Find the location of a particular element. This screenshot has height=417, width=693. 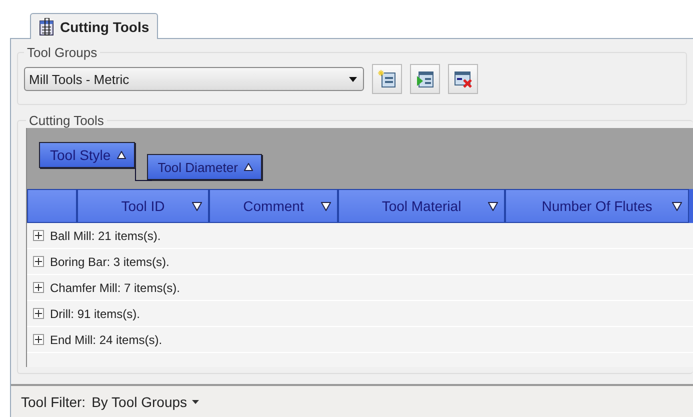

tool-list-icon is located at coordinates (47, 27).